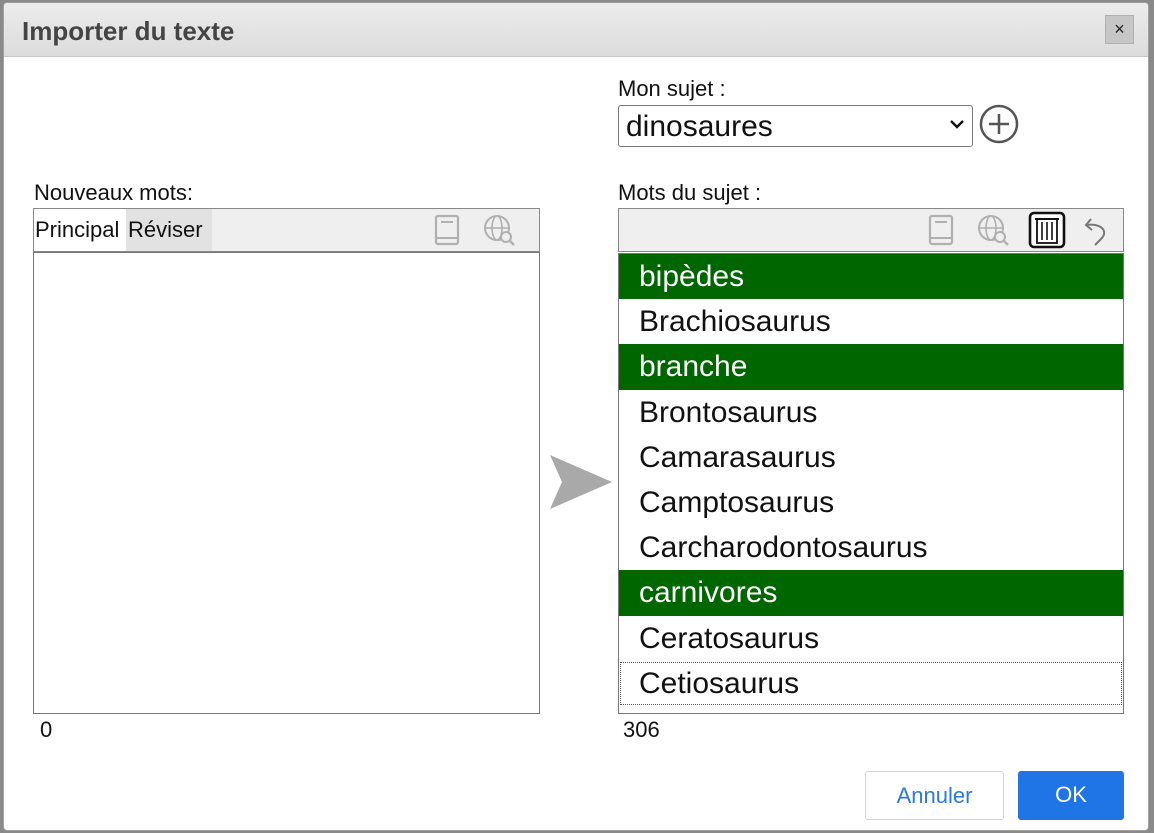 This screenshot has width=1154, height=833. I want to click on send-arrow-icon, so click(581, 482).